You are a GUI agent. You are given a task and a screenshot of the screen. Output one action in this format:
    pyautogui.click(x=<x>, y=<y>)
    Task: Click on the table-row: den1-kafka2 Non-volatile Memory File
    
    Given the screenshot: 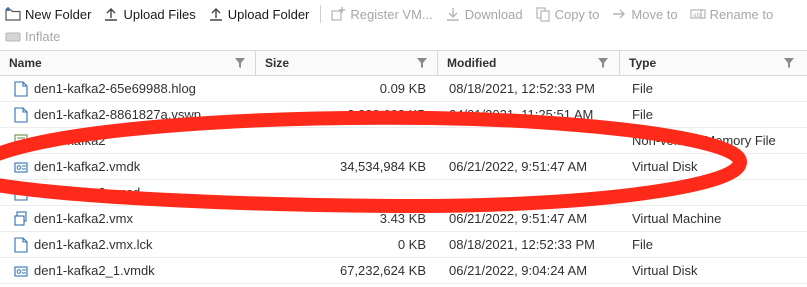 What is the action you would take?
    pyautogui.click(x=403, y=141)
    